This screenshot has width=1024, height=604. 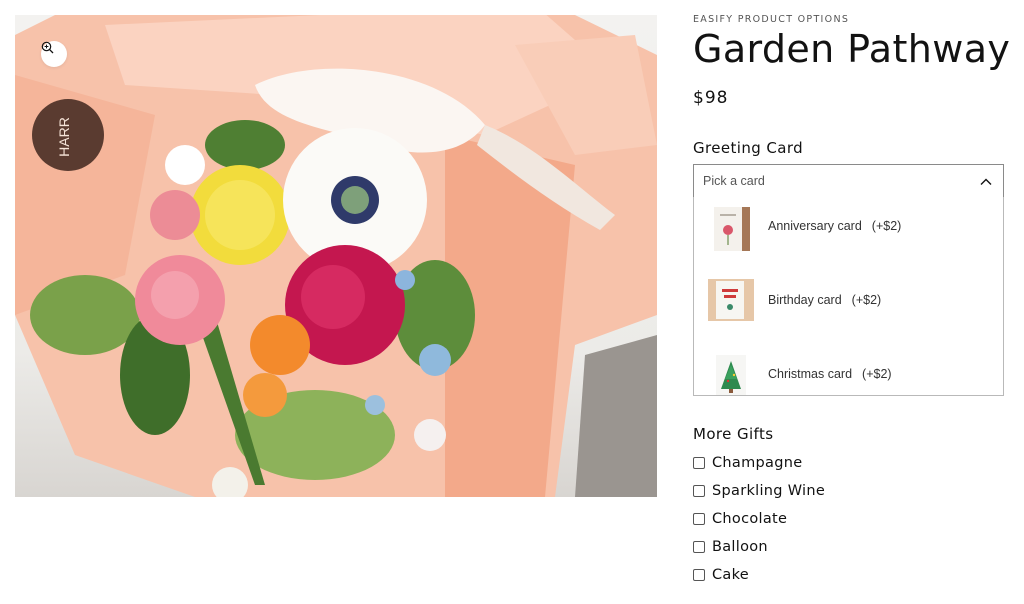 I want to click on gift-option-label: Chocolate, so click(x=750, y=519).